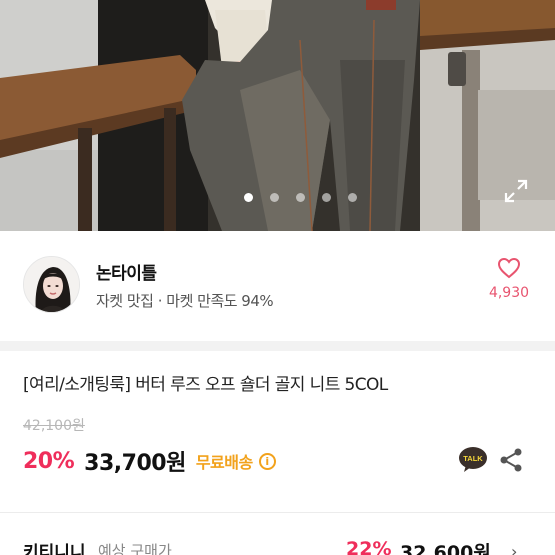 The image size is (555, 555). I want to click on section-divider, so click(277, 346).